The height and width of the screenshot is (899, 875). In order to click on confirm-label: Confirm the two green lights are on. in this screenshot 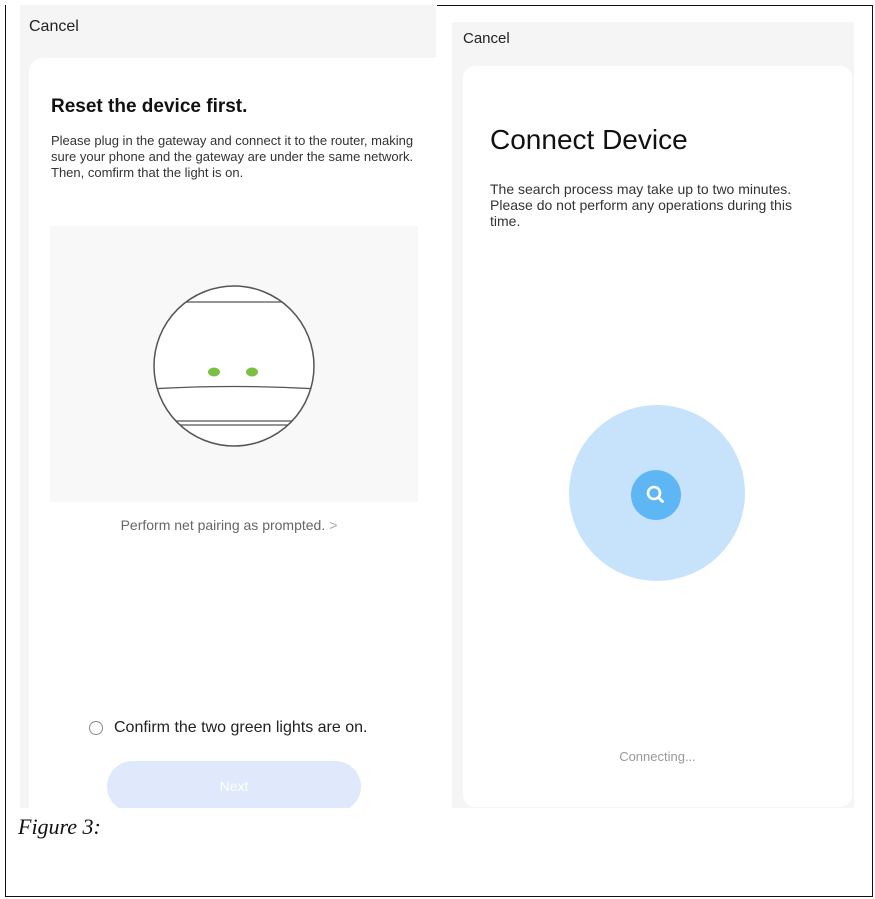, I will do `click(241, 727)`.